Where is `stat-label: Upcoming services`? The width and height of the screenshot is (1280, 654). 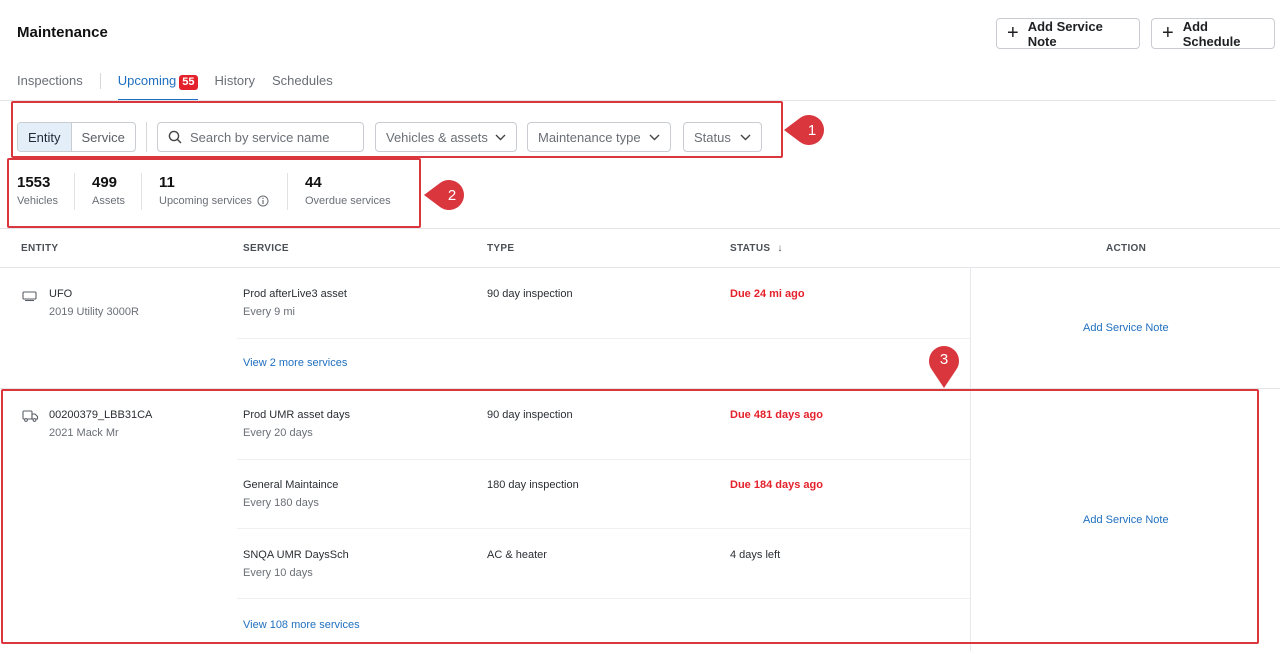
stat-label: Upcoming services is located at coordinates (214, 201).